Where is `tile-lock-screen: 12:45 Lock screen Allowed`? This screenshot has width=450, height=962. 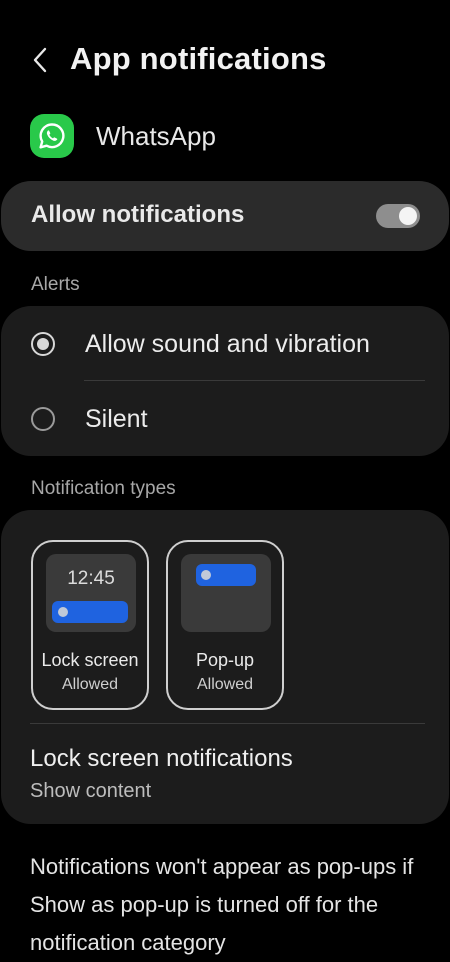 tile-lock-screen: 12:45 Lock screen Allowed is located at coordinates (90, 625).